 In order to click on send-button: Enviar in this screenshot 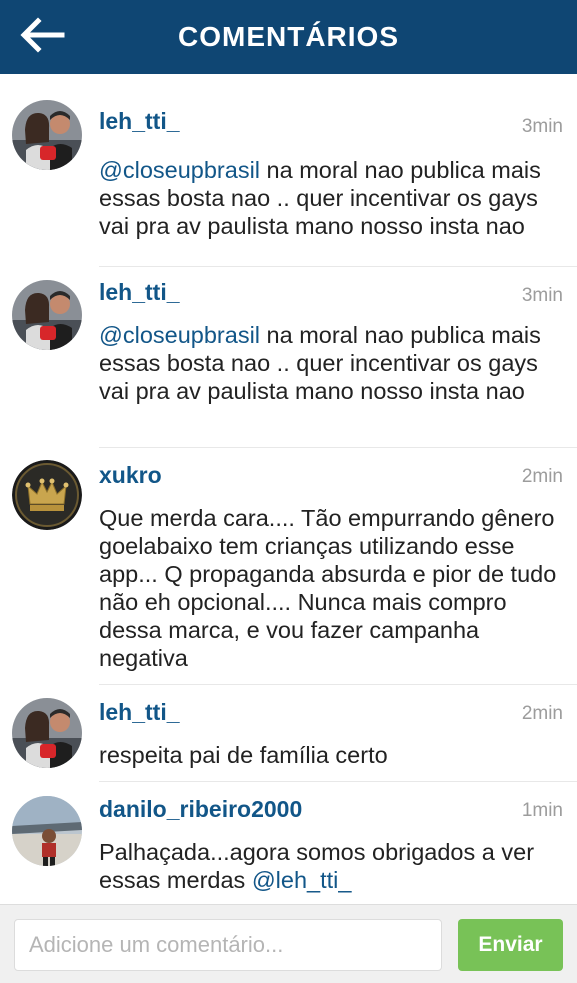, I will do `click(510, 945)`.